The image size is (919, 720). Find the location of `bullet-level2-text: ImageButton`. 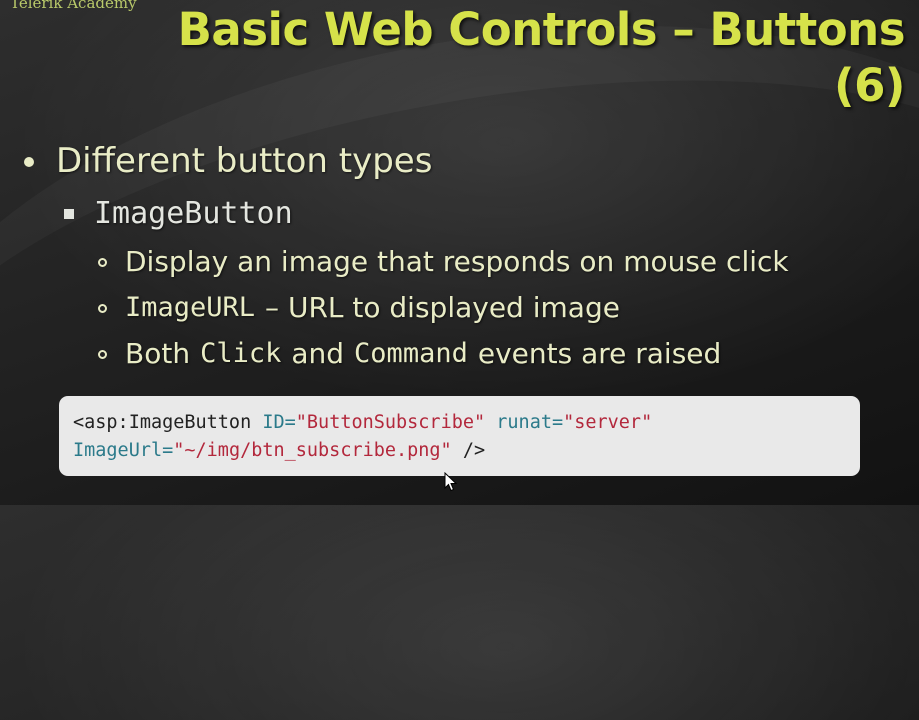

bullet-level2-text: ImageButton is located at coordinates (193, 213).